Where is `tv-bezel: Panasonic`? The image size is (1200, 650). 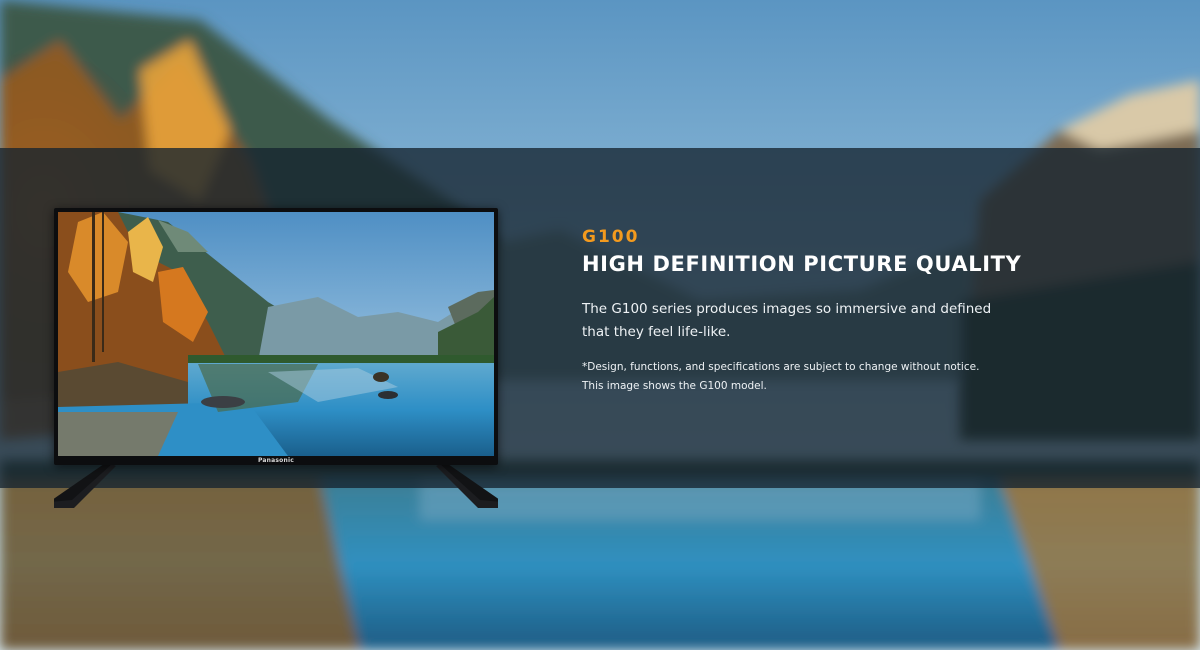 tv-bezel: Panasonic is located at coordinates (276, 336).